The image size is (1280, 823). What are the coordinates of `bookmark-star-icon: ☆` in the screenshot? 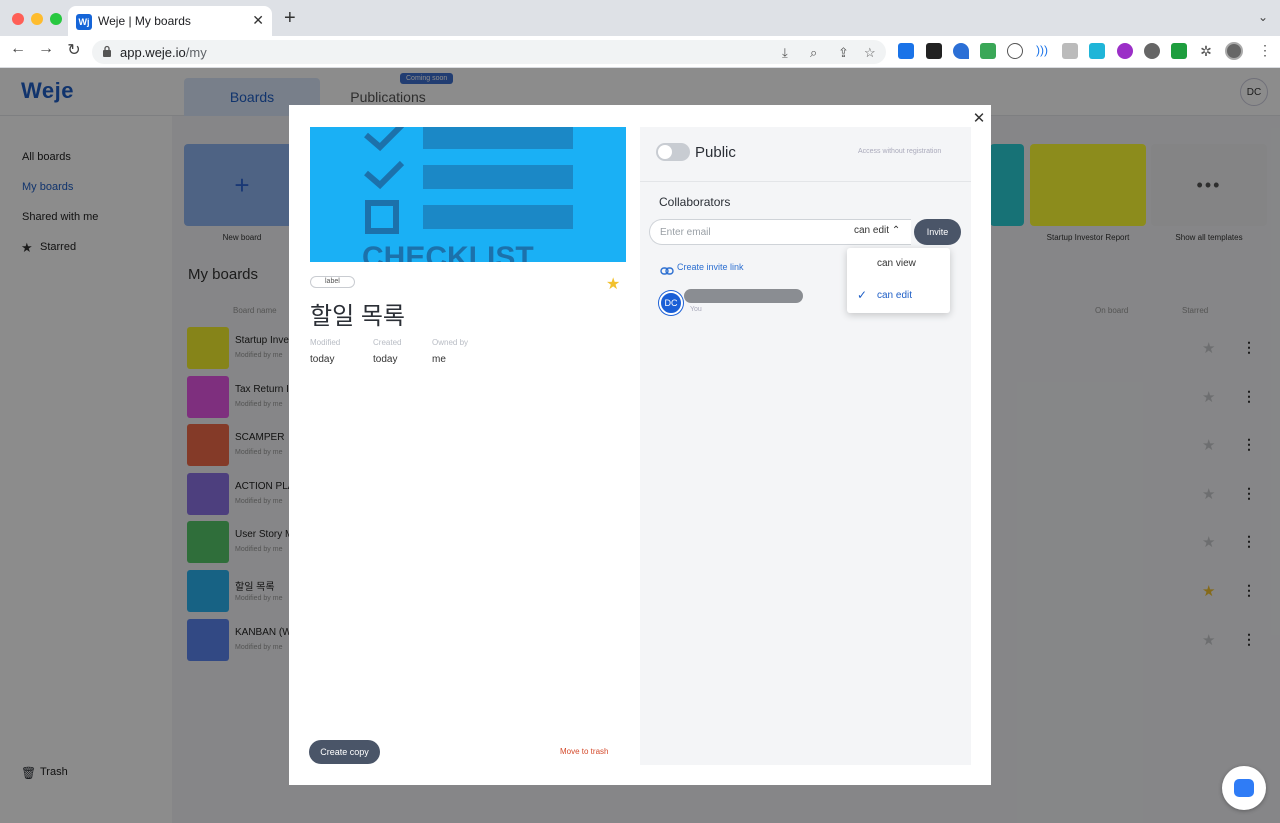 It's located at (870, 53).